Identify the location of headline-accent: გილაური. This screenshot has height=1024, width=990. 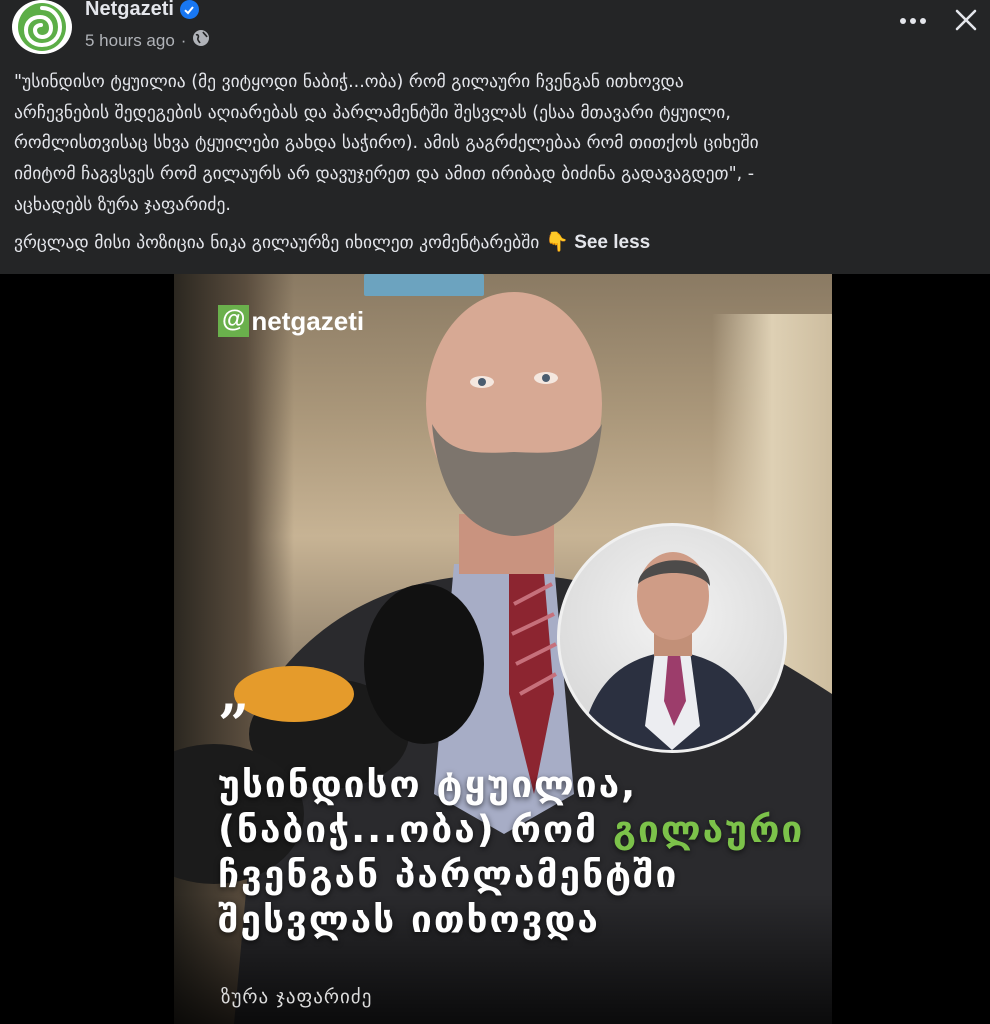
(709, 829).